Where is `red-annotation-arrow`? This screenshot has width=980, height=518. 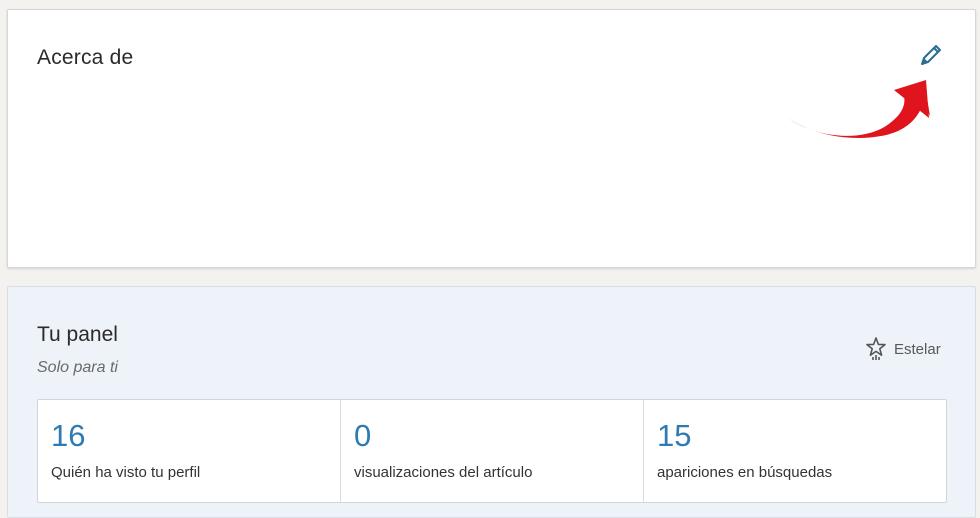 red-annotation-arrow is located at coordinates (859, 109).